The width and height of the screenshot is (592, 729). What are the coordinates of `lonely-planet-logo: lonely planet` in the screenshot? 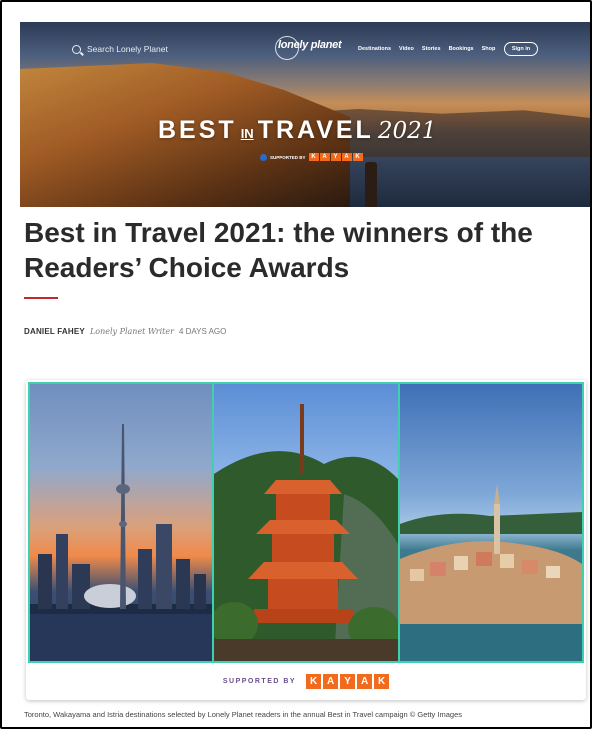 It's located at (308, 48).